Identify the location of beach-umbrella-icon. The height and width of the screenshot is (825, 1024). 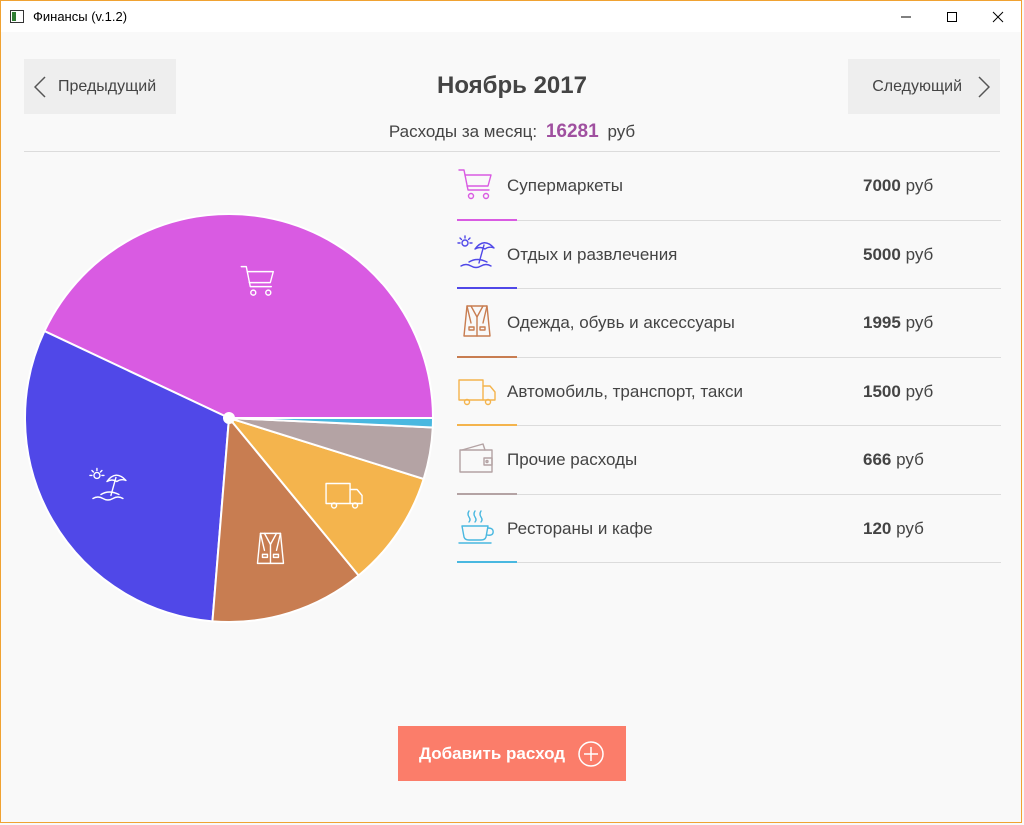
(476, 251).